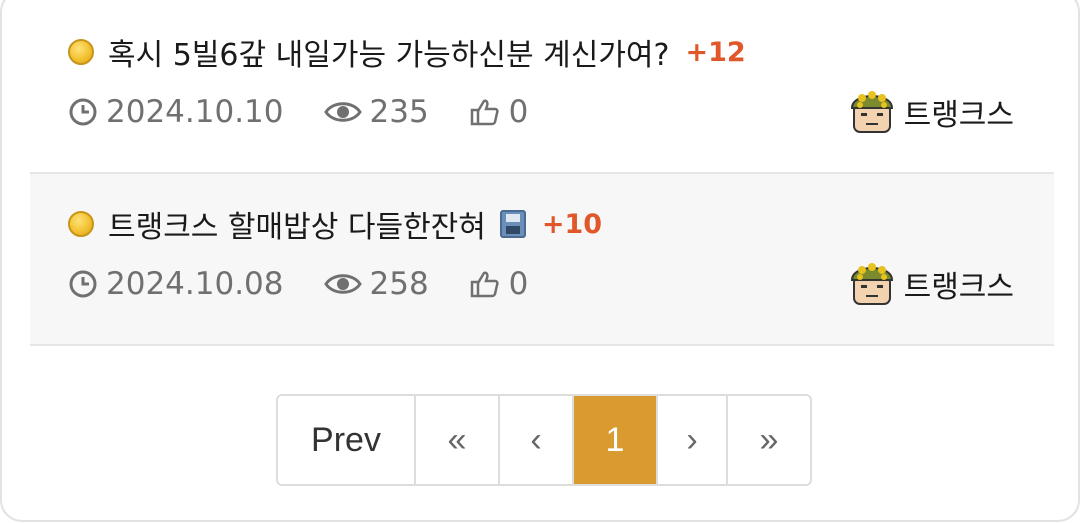  Describe the element at coordinates (692, 440) in the screenshot. I see `next-page-button: ›` at that location.